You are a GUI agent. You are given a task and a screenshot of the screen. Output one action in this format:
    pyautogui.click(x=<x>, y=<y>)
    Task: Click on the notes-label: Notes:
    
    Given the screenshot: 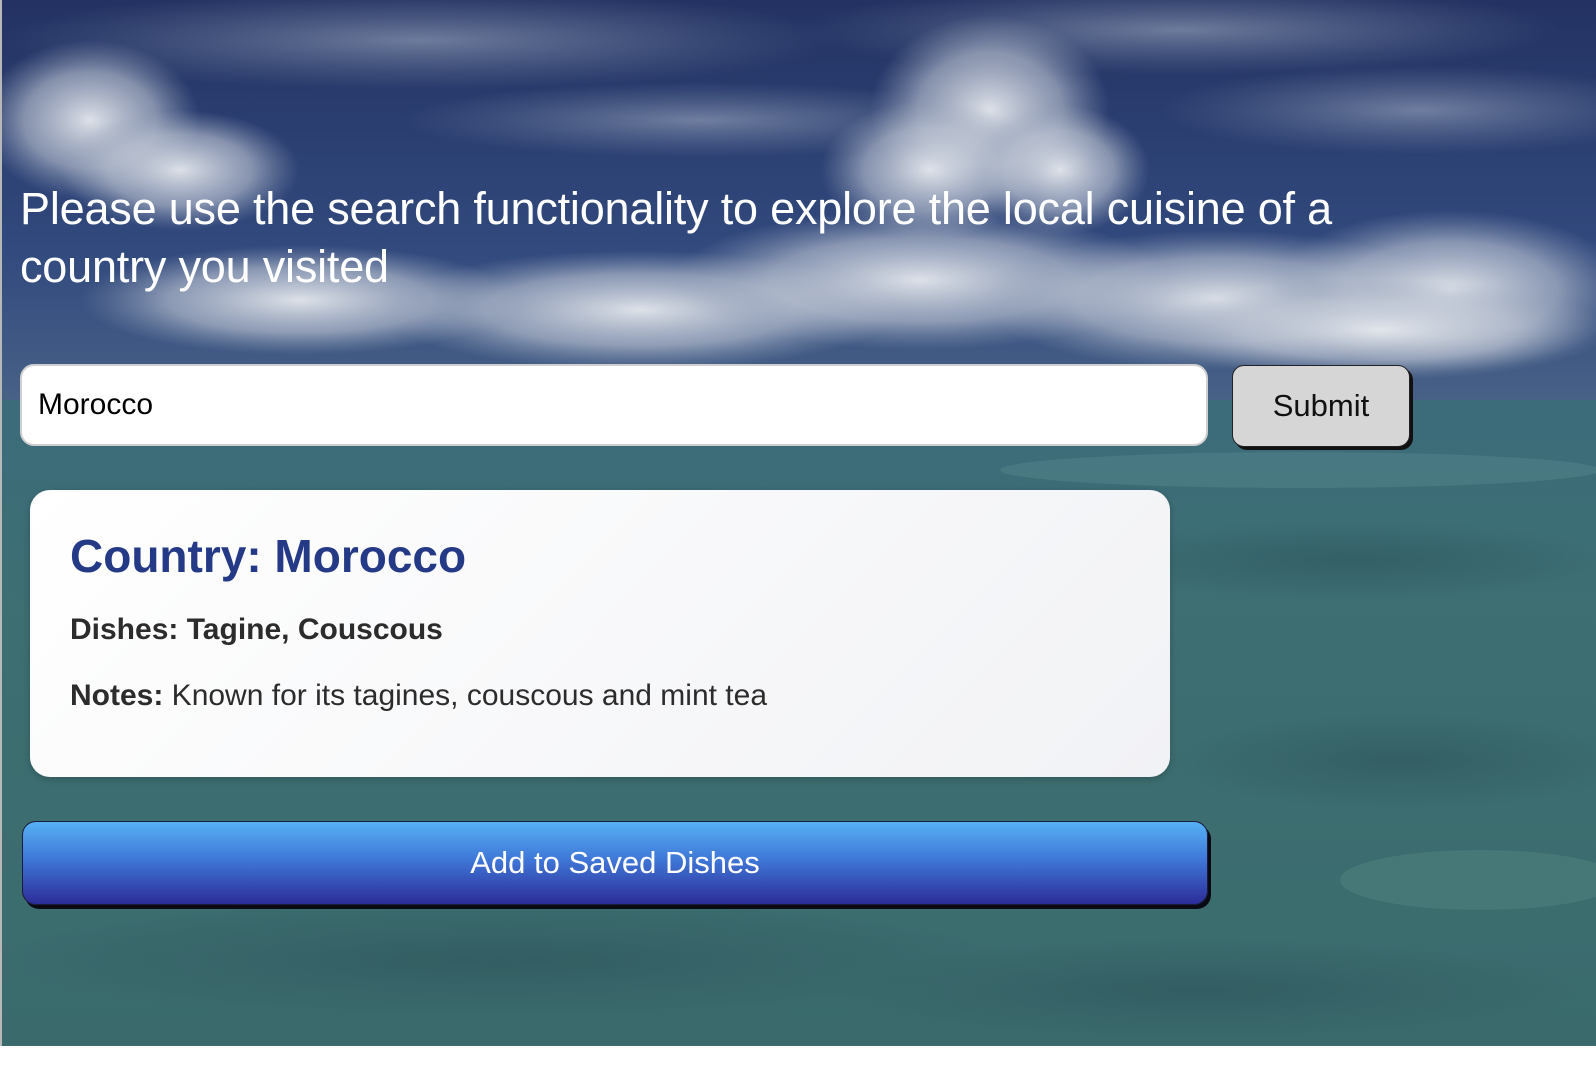 What is the action you would take?
    pyautogui.click(x=117, y=695)
    